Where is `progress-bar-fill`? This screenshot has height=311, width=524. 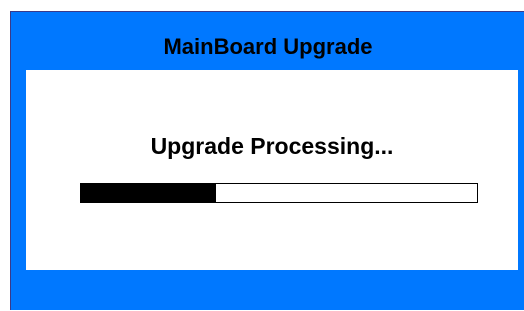 progress-bar-fill is located at coordinates (148, 193).